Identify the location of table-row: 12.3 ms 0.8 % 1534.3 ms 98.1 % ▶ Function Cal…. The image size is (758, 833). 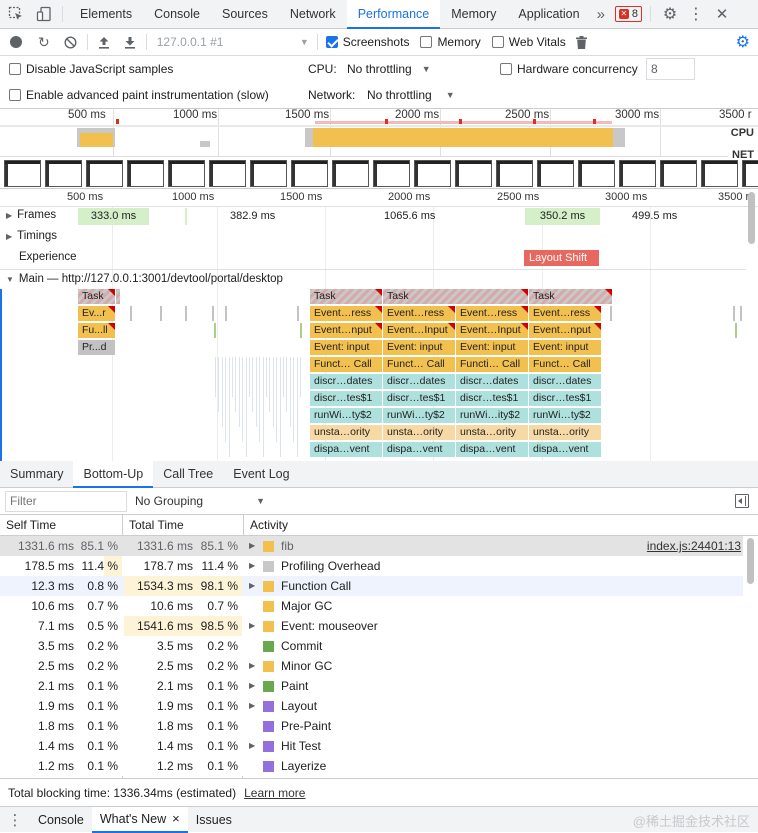
(371, 586).